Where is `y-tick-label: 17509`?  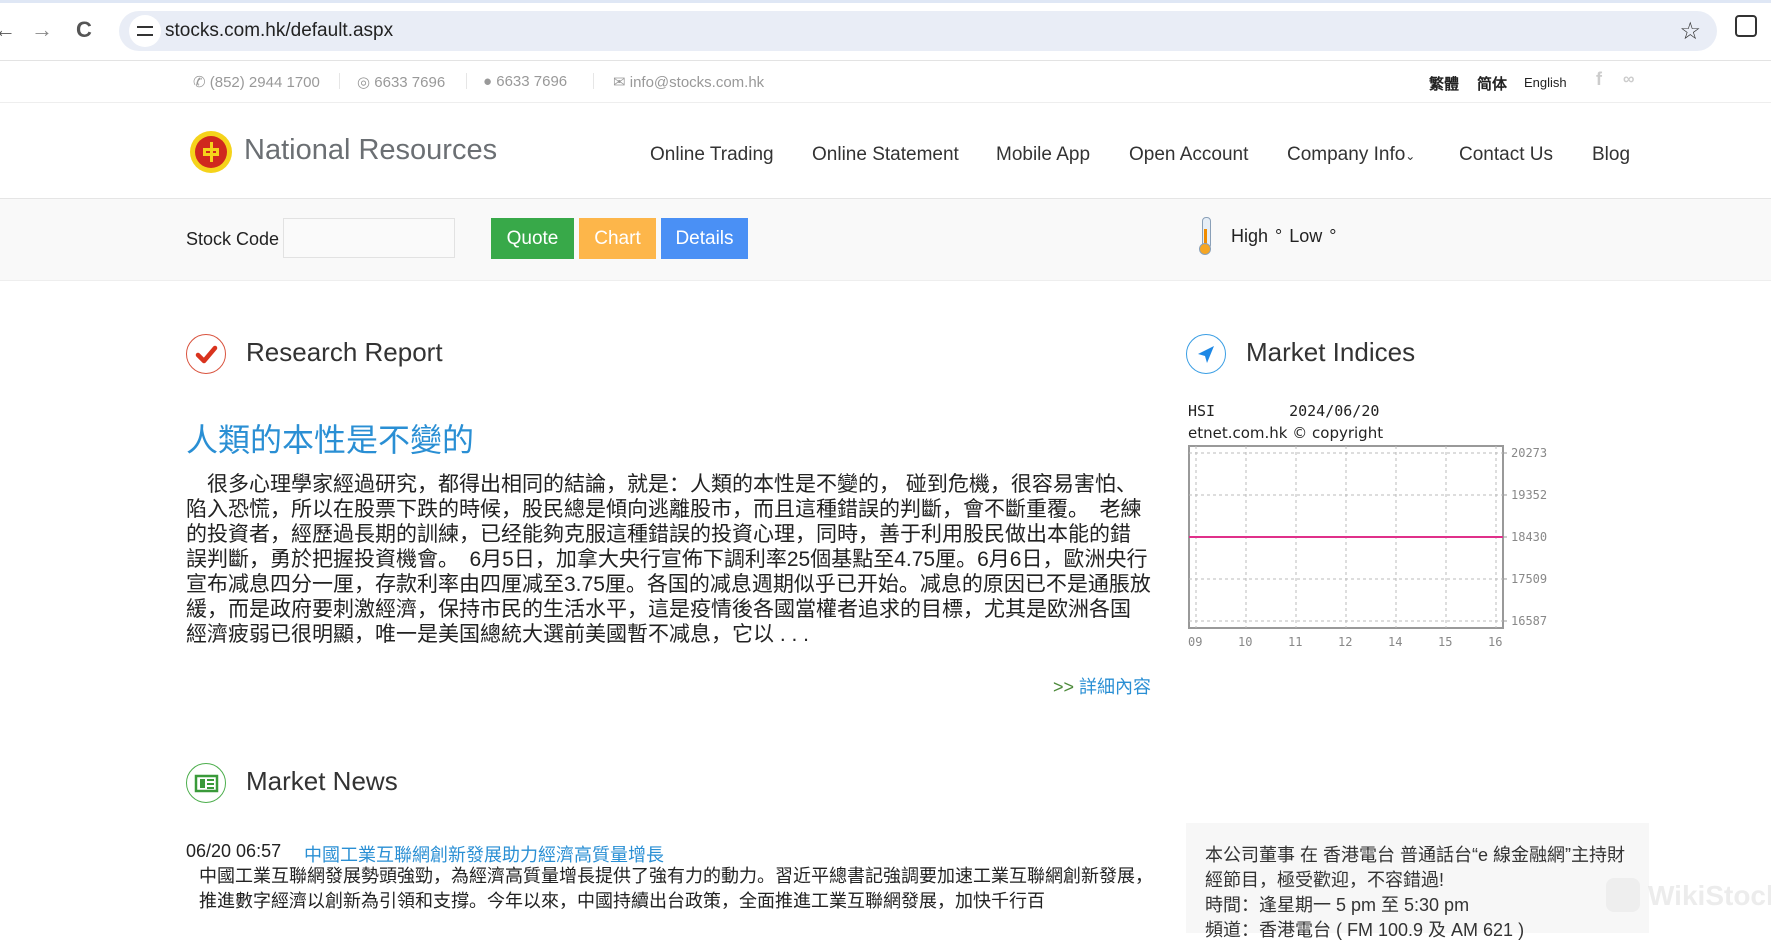
y-tick-label: 17509 is located at coordinates (1529, 579).